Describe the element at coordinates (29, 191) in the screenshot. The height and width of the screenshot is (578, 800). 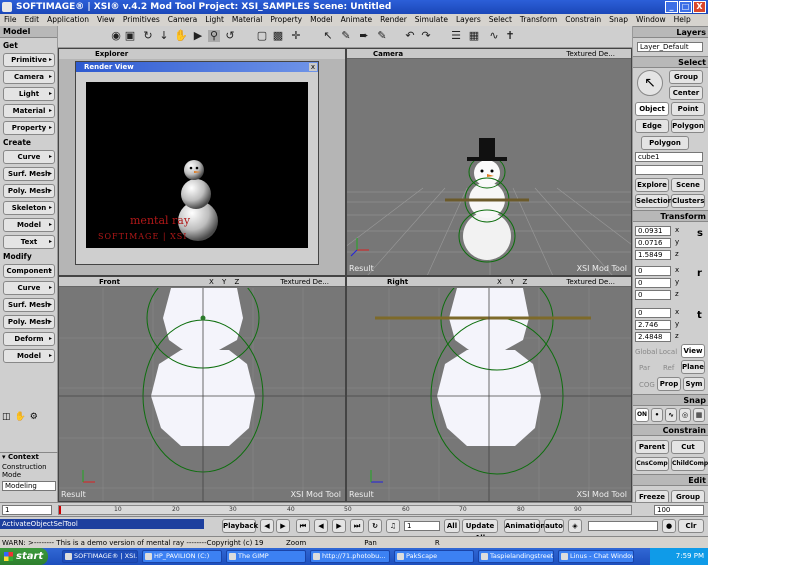
I see `create-poly-mesh-button: Poly. Mesh` at that location.